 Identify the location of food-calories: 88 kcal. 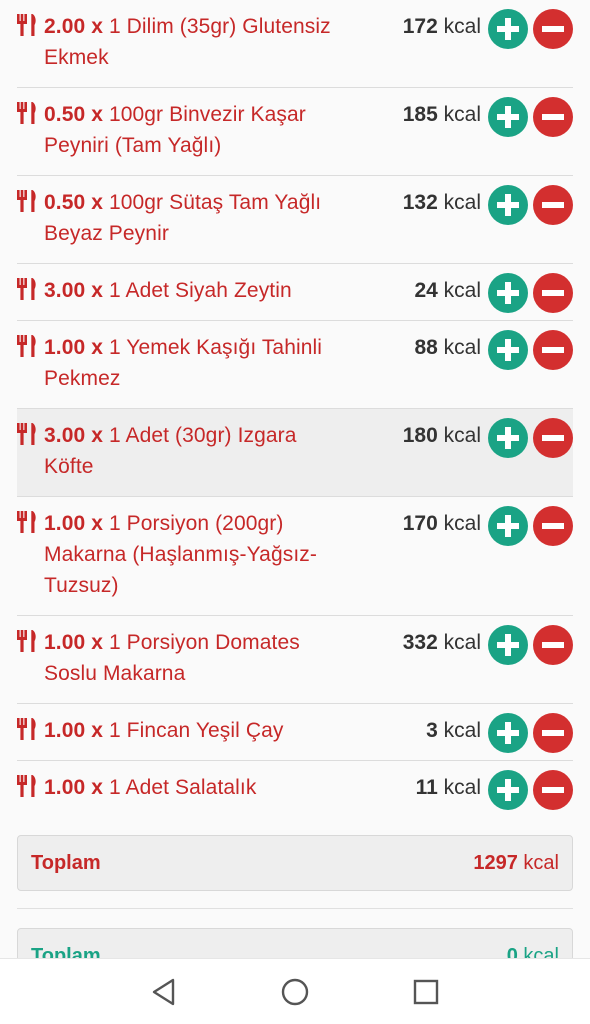
(447, 347).